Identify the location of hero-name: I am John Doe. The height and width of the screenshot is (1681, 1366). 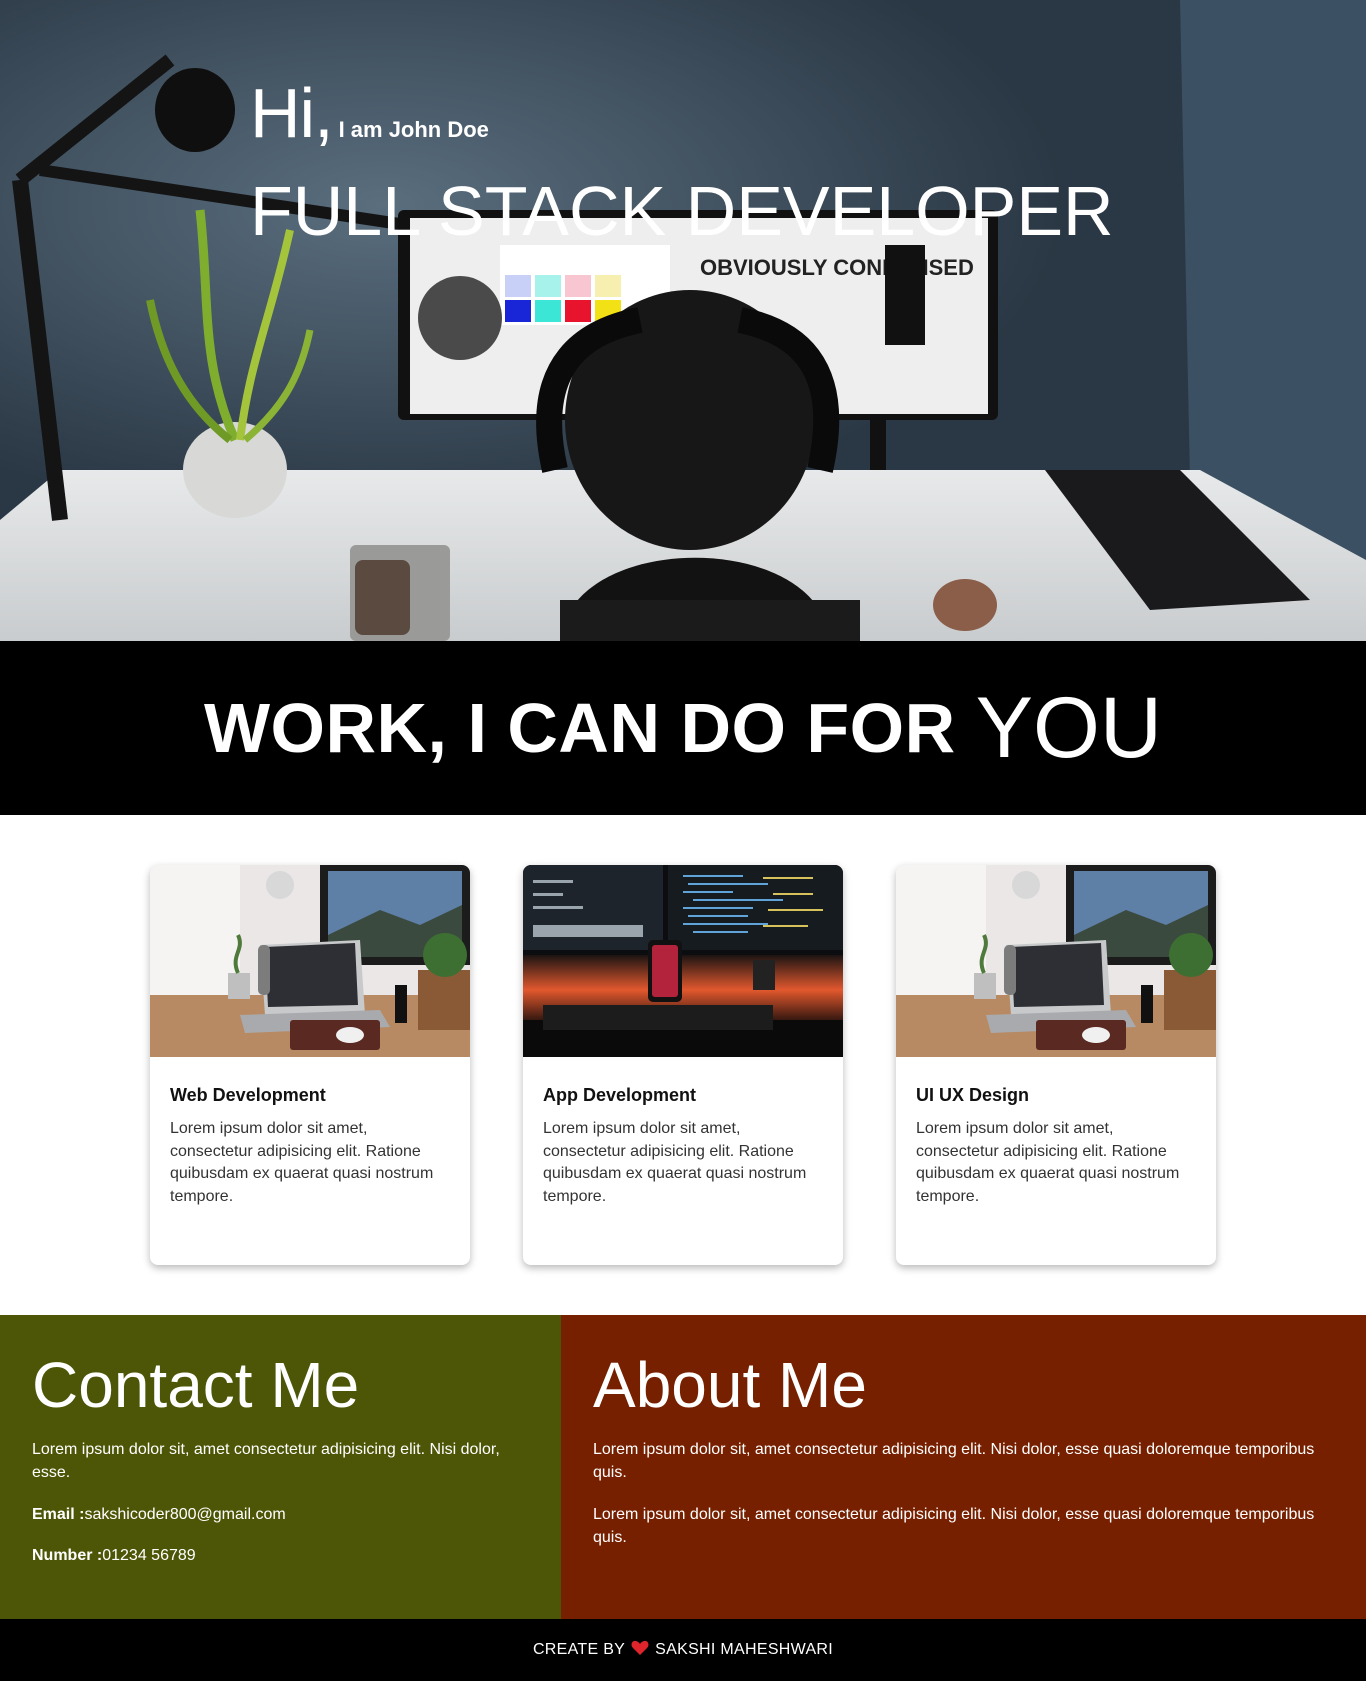
(413, 129).